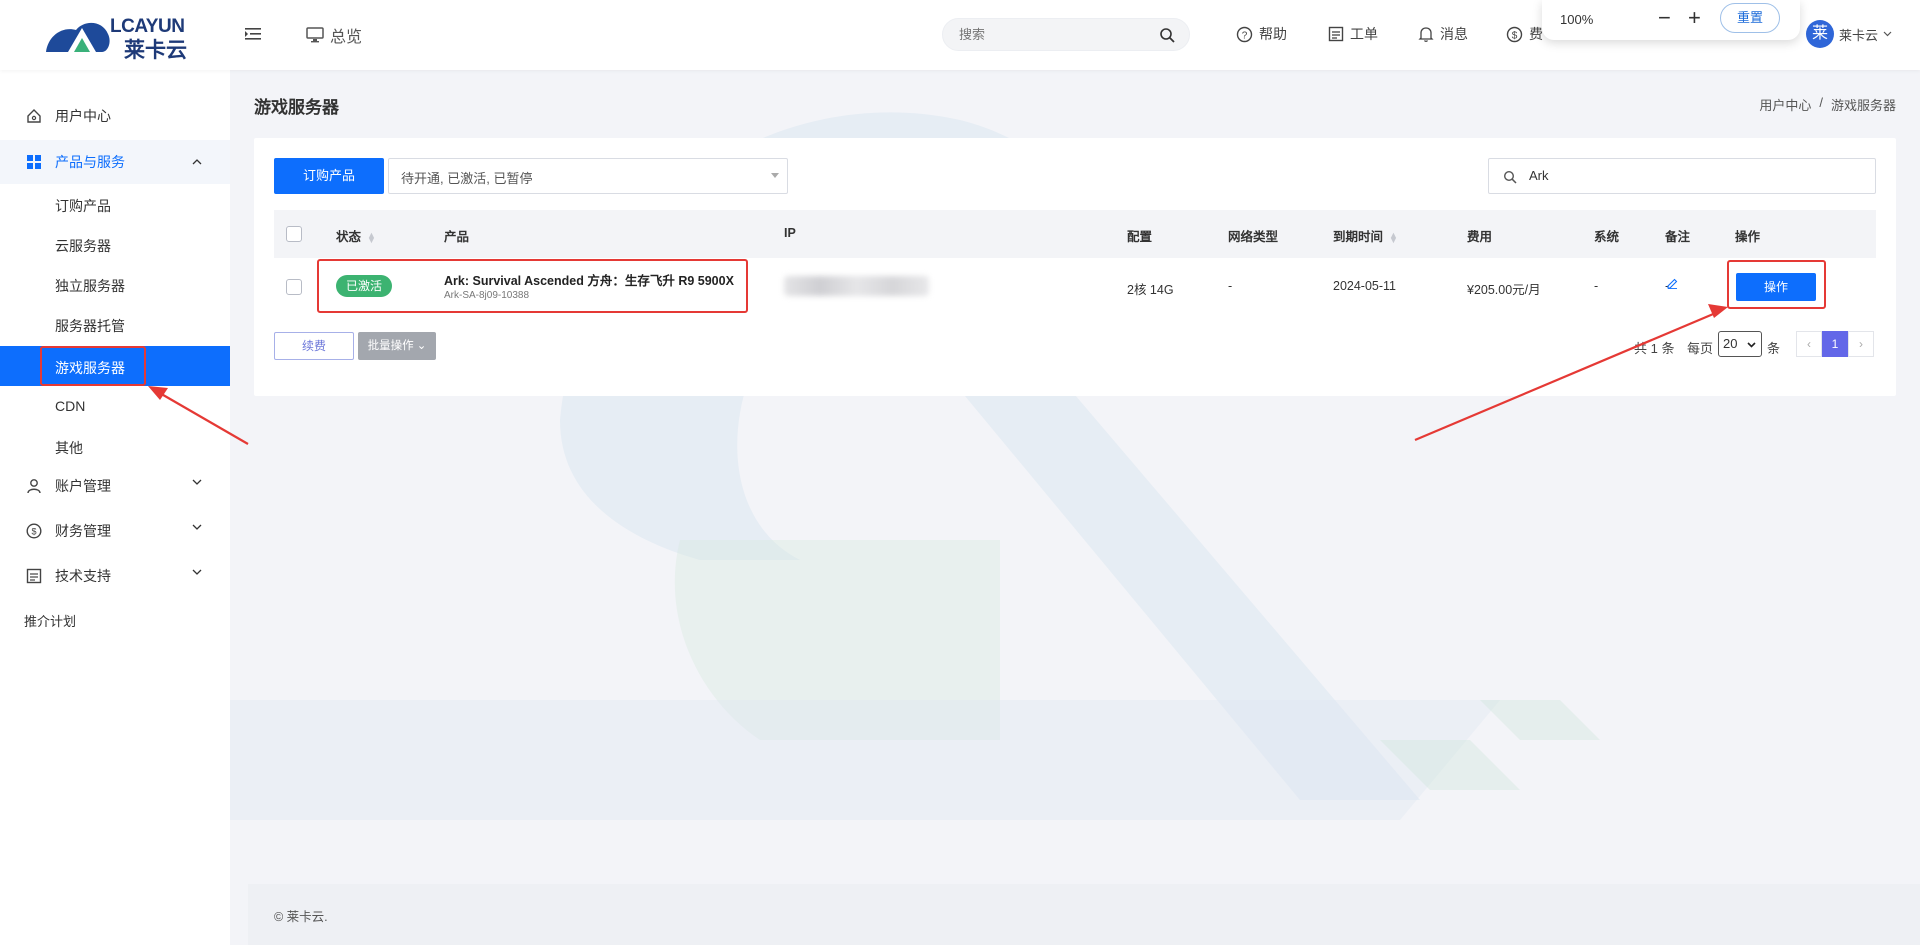 The width and height of the screenshot is (1920, 945). What do you see at coordinates (115, 204) in the screenshot?
I see `sidebar-item-order: 订购产品` at bounding box center [115, 204].